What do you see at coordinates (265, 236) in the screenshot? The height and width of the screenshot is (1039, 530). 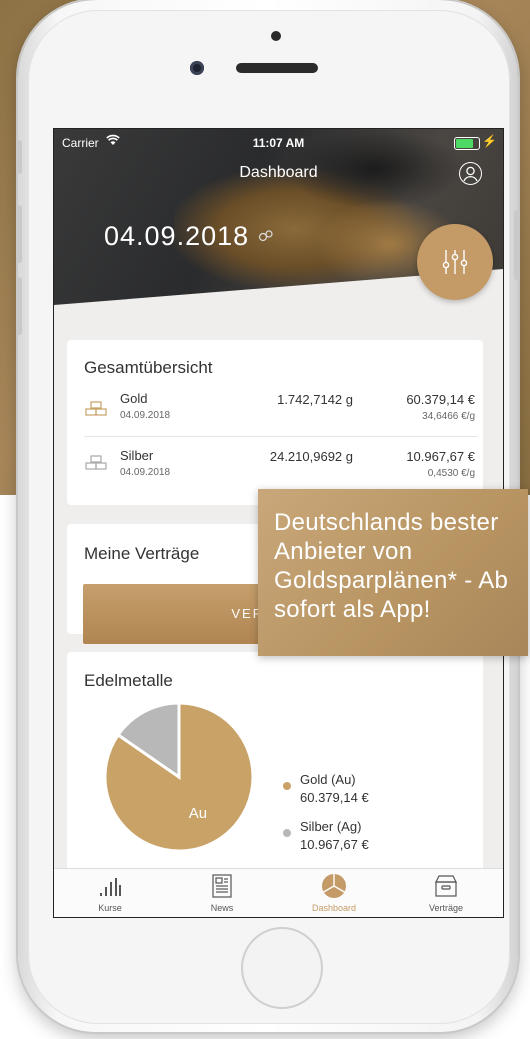 I see `calendar-icon` at bounding box center [265, 236].